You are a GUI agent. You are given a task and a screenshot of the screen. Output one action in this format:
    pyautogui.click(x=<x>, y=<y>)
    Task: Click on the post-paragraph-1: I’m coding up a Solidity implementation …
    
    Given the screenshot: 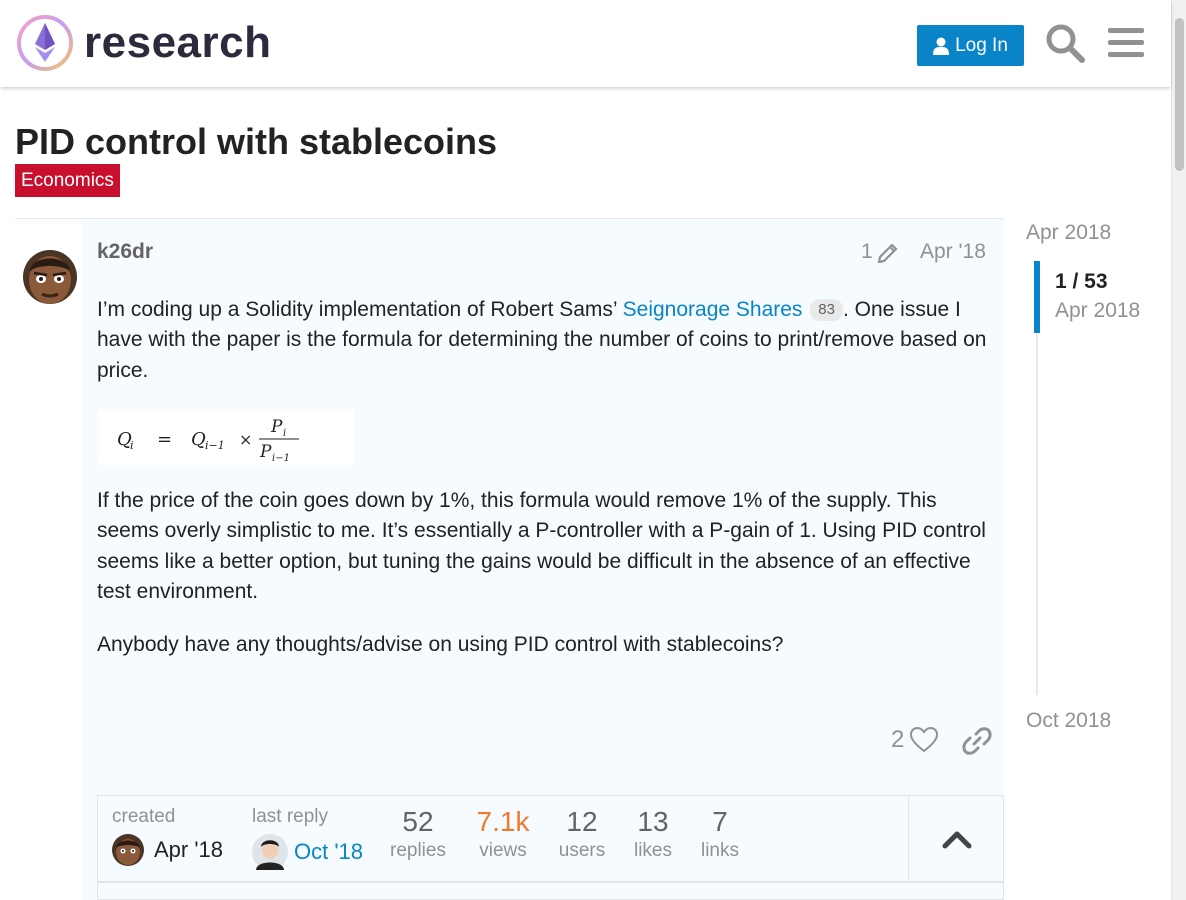 What is the action you would take?
    pyautogui.click(x=547, y=340)
    